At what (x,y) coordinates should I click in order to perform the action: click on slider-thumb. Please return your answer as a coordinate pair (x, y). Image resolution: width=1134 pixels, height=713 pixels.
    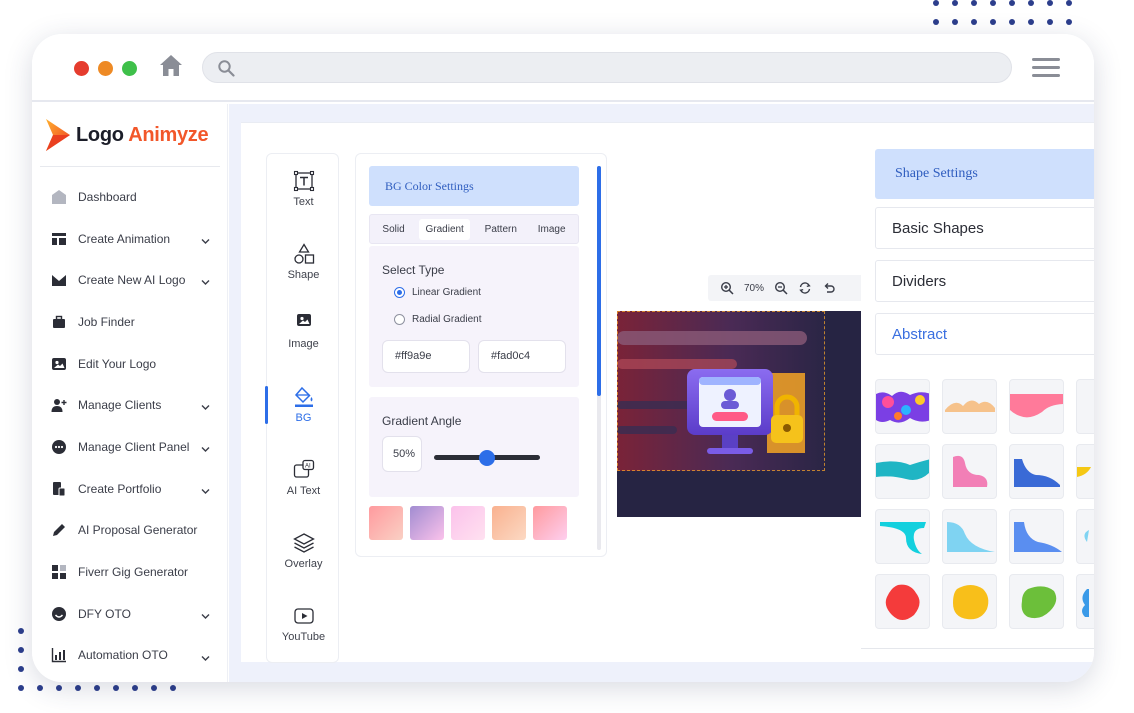
    Looking at the image, I should click on (487, 458).